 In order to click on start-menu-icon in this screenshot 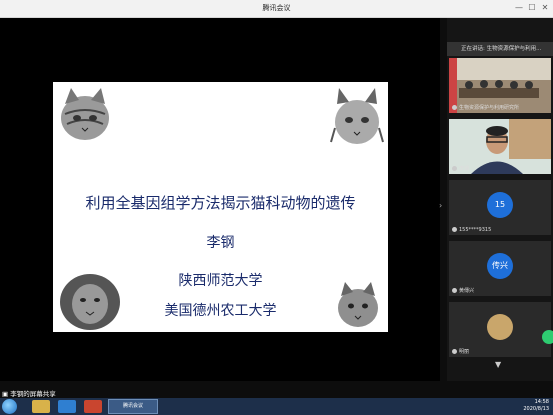, I will do `click(9, 406)`.